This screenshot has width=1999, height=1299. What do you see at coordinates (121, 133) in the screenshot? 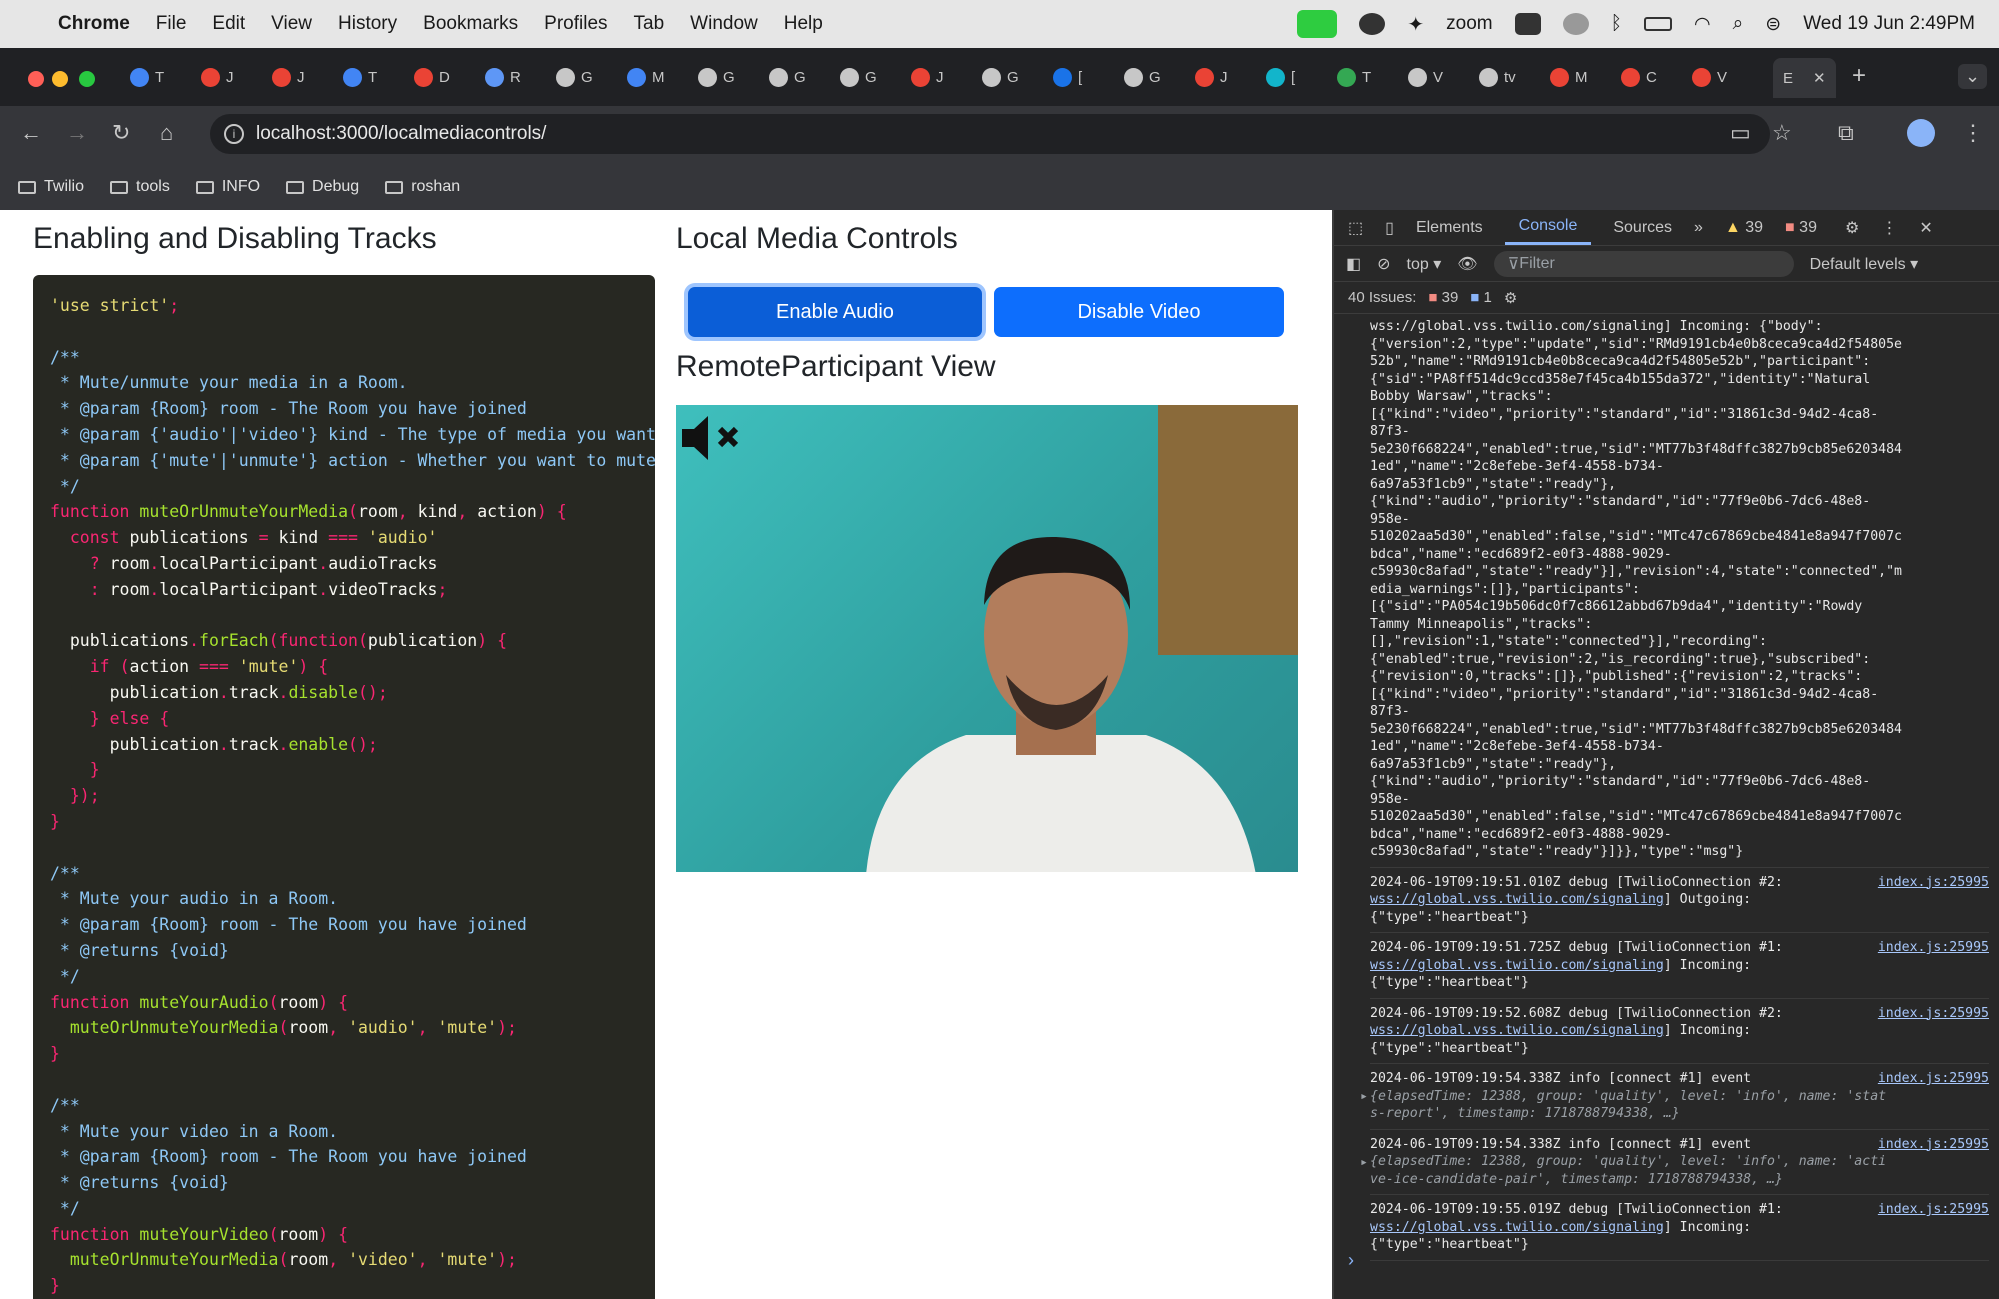
I see `reload-icon: ↻` at bounding box center [121, 133].